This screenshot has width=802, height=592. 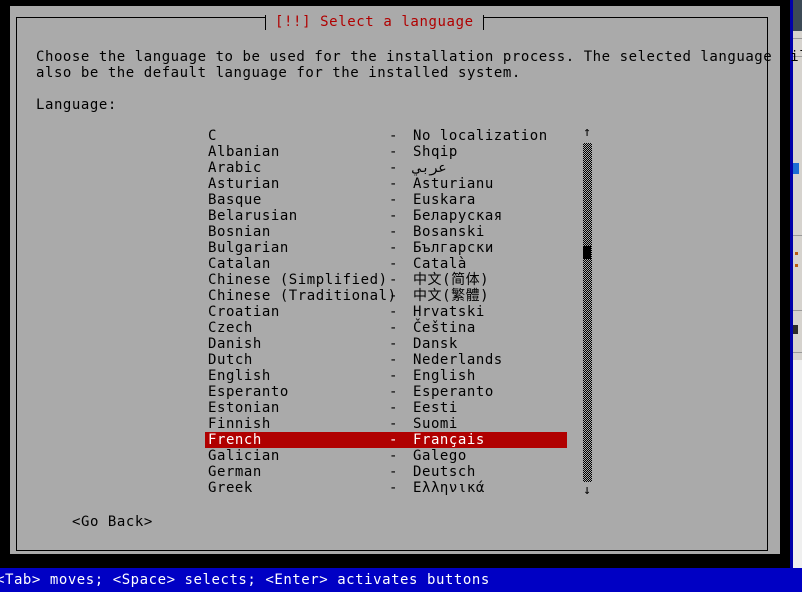 What do you see at coordinates (239, 376) in the screenshot?
I see `language-name: English` at bounding box center [239, 376].